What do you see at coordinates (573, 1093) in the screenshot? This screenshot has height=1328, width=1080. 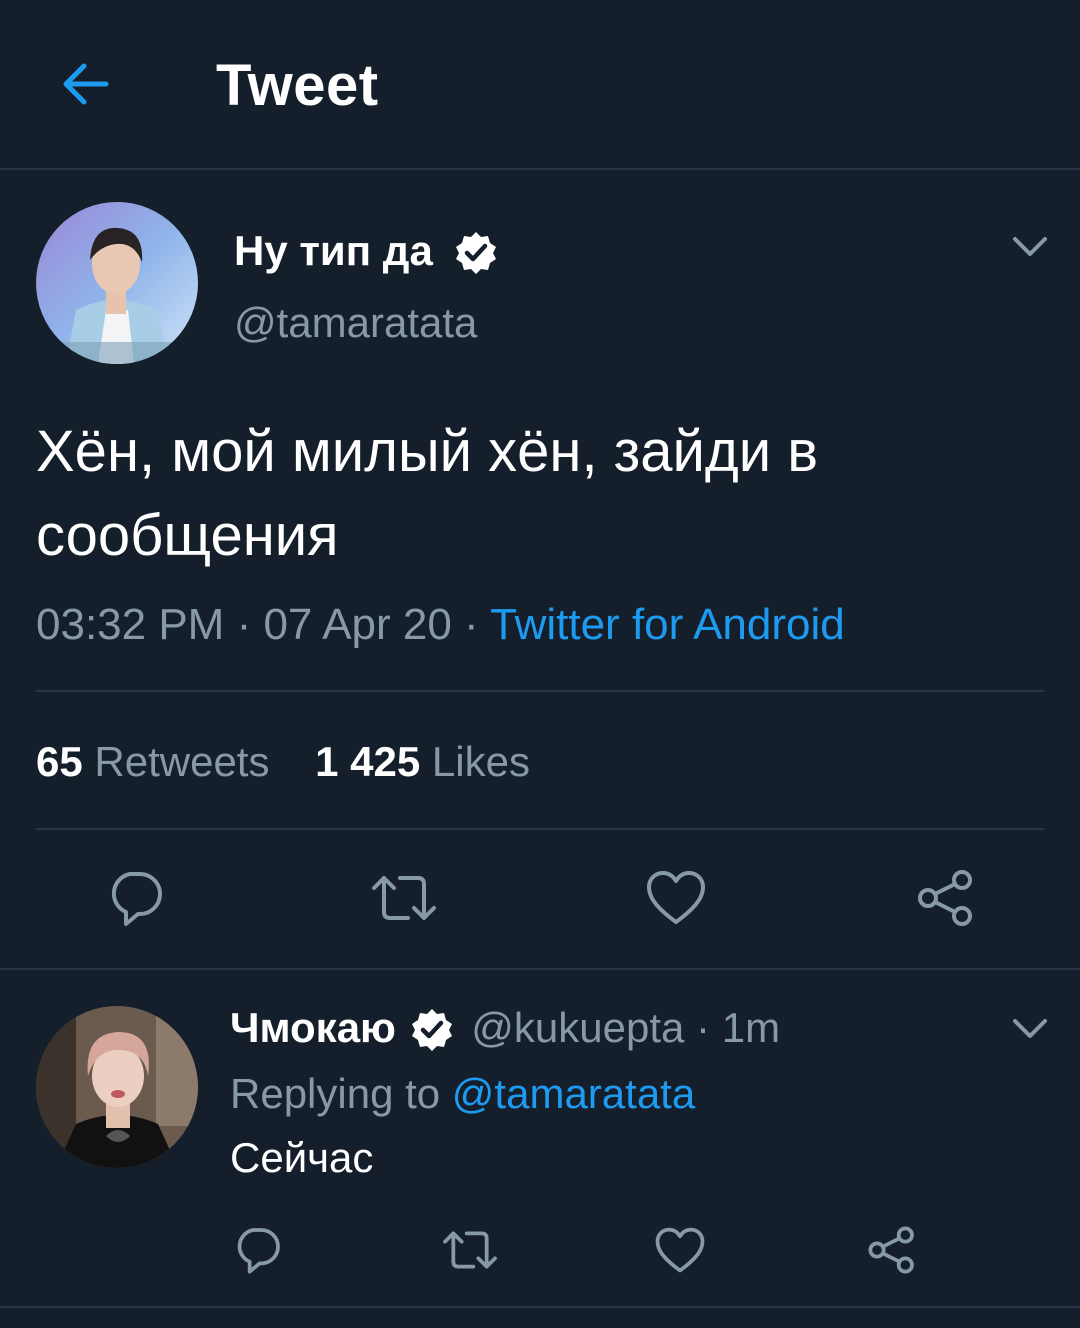 I see `replying-to-handle: @tamaratata` at bounding box center [573, 1093].